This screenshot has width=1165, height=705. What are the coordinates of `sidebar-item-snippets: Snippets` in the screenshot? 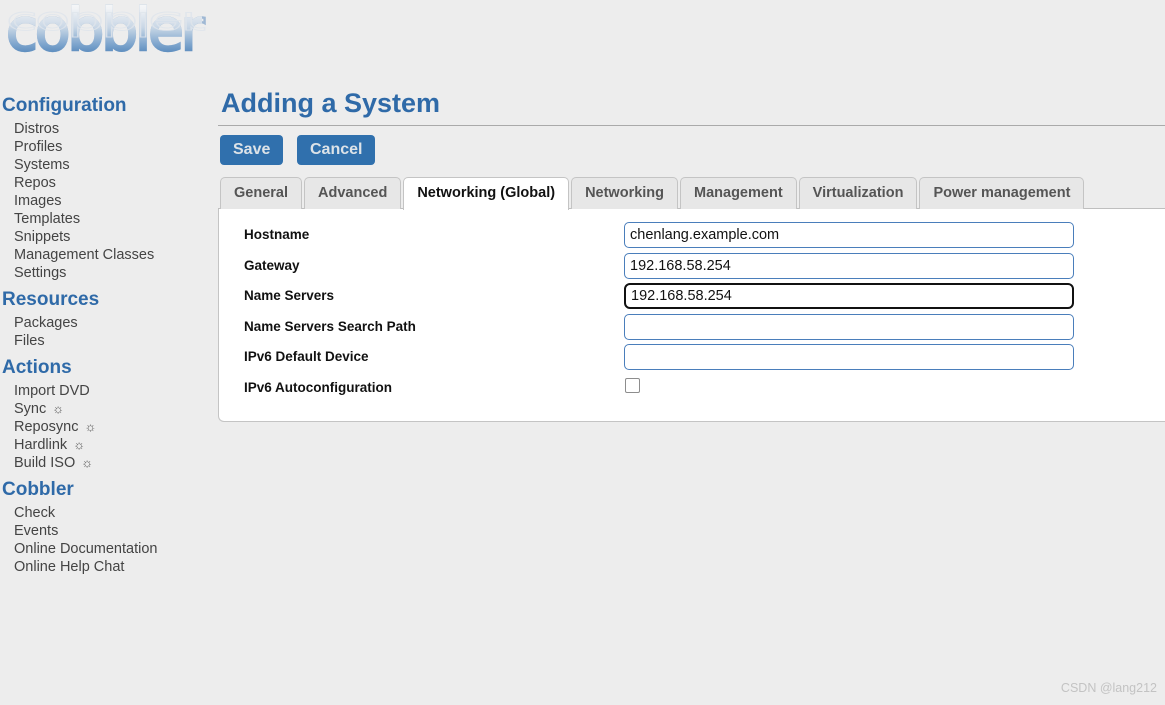 It's located at (109, 237).